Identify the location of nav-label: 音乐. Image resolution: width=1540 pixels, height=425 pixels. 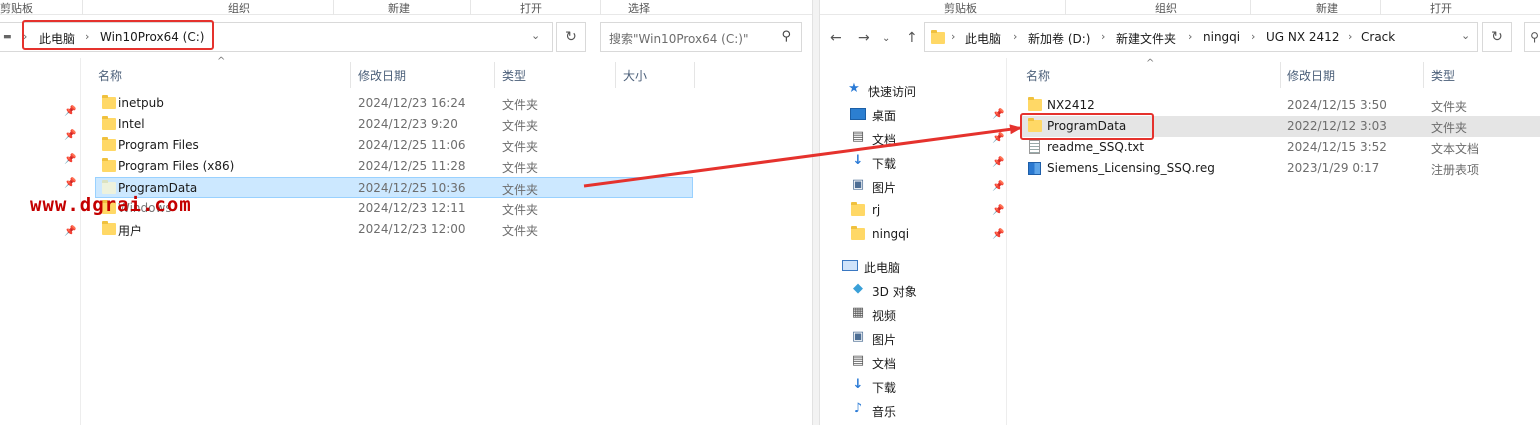
(884, 412).